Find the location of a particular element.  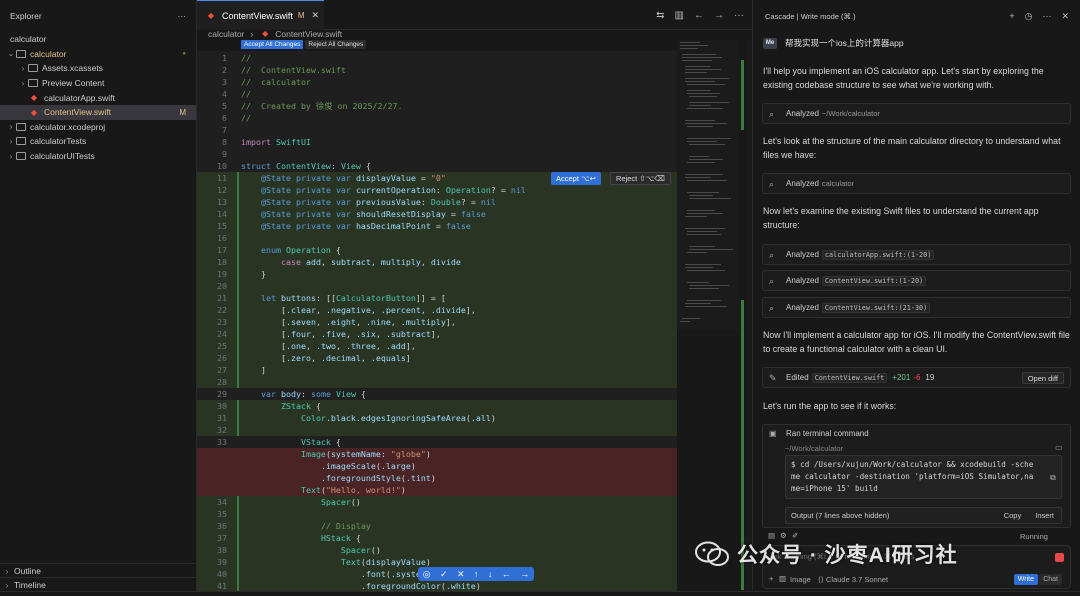

split-editor-icon: ▥ is located at coordinates (679, 15).